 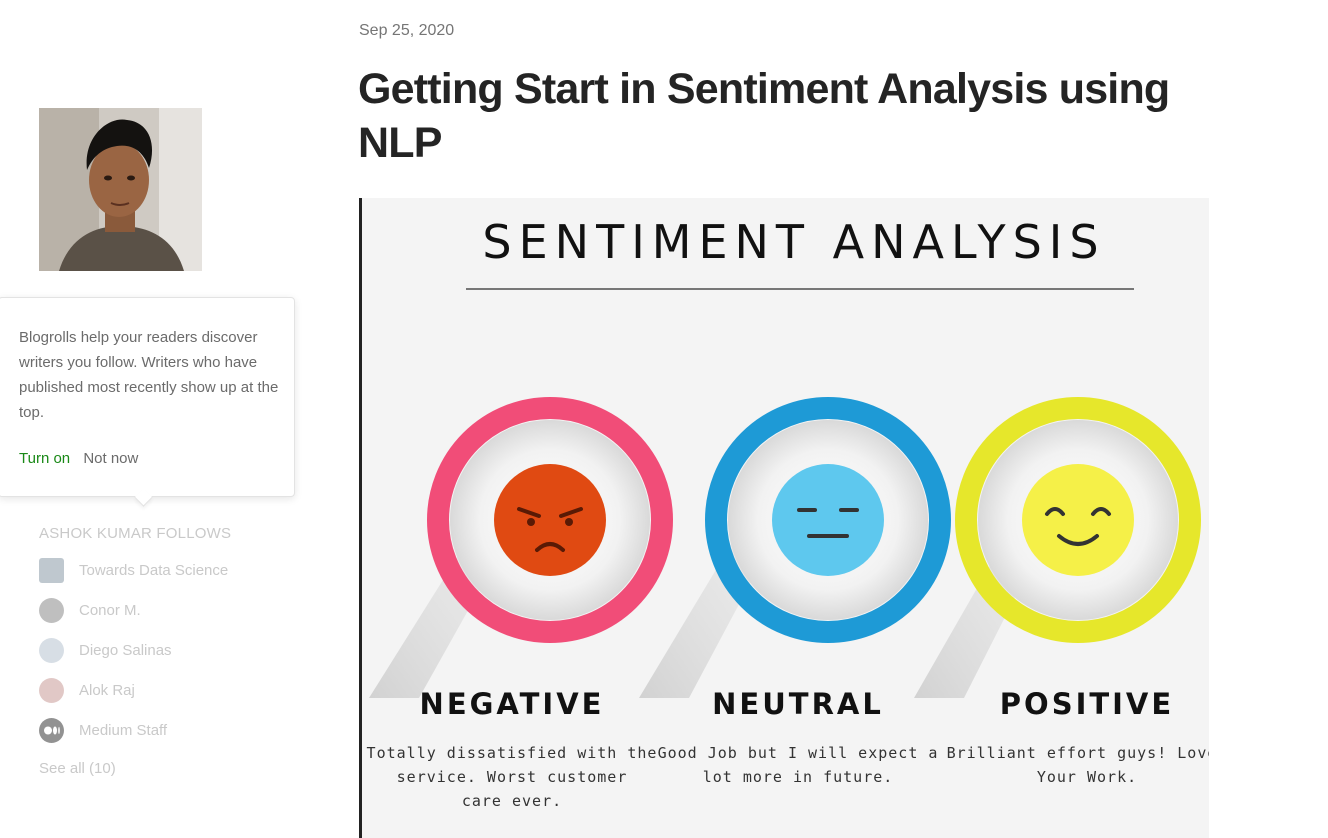 What do you see at coordinates (1087, 704) in the screenshot?
I see `positive-label: POSITIVE` at bounding box center [1087, 704].